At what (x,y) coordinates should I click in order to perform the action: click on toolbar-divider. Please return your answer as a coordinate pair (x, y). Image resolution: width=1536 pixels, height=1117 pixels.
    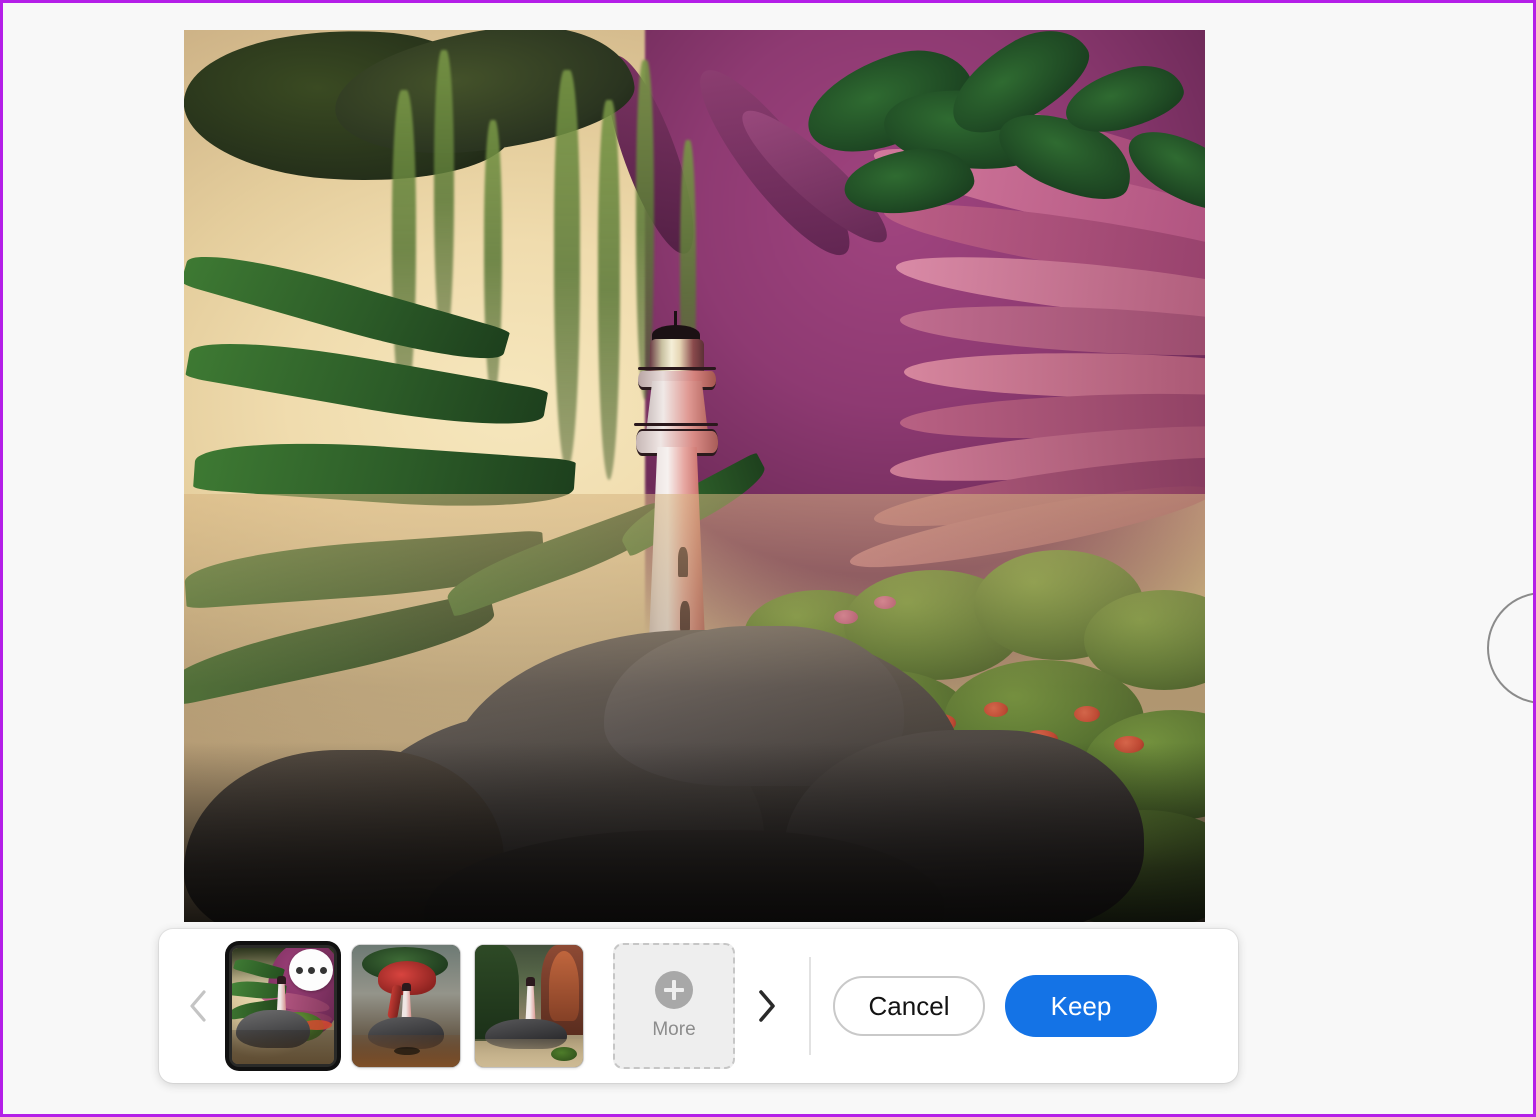
    Looking at the image, I should click on (810, 1006).